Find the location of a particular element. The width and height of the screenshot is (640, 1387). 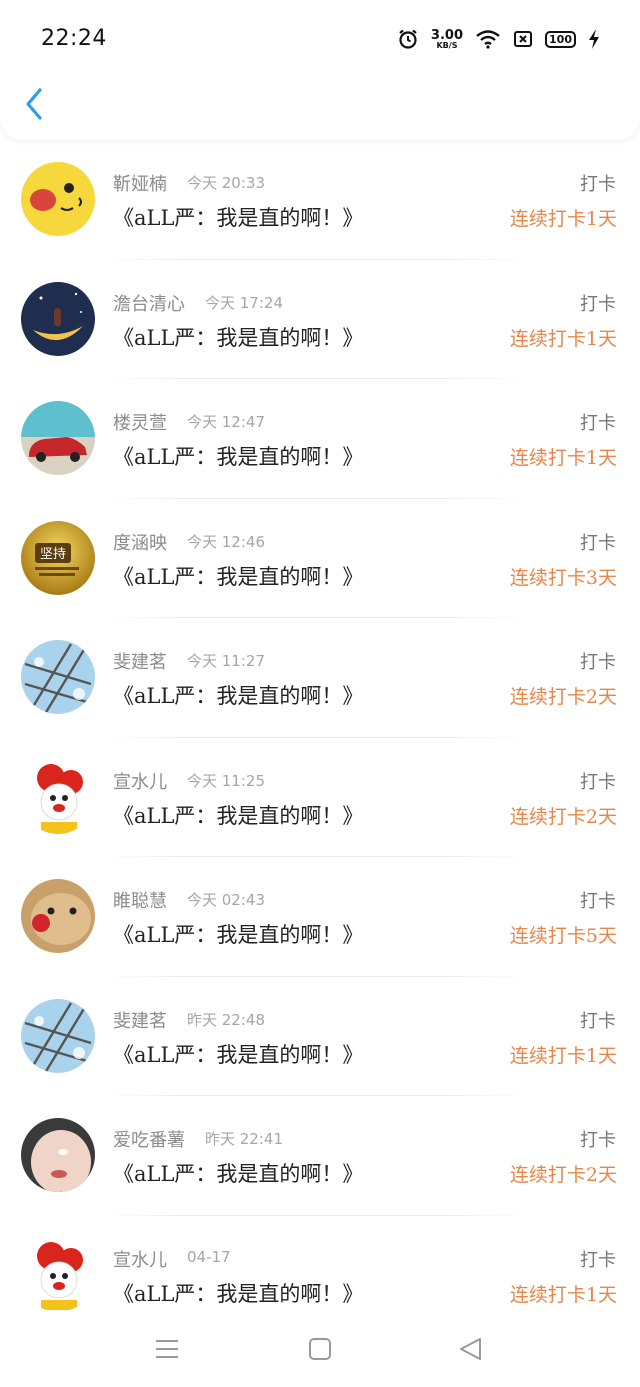

menu-icon is located at coordinates (167, 1349).